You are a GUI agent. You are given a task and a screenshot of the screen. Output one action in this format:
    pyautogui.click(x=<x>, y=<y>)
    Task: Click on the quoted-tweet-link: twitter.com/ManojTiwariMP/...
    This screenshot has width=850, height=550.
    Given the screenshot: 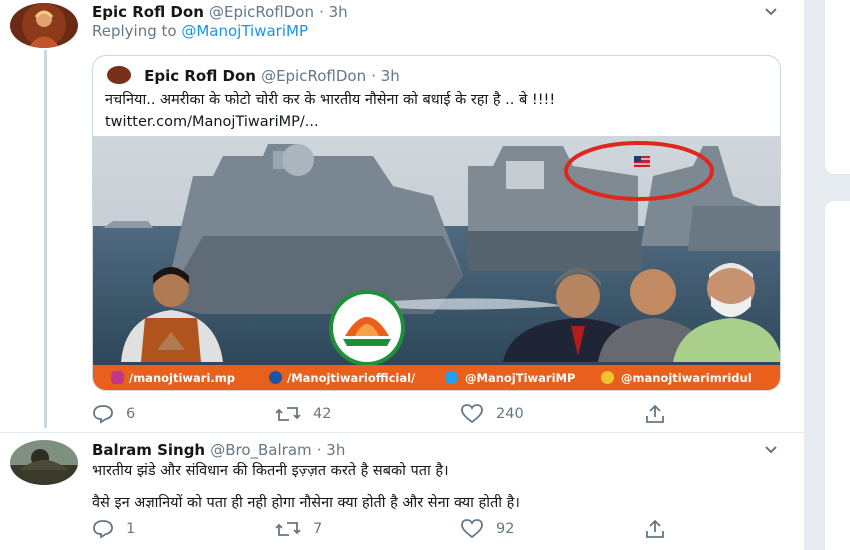 What is the action you would take?
    pyautogui.click(x=435, y=122)
    